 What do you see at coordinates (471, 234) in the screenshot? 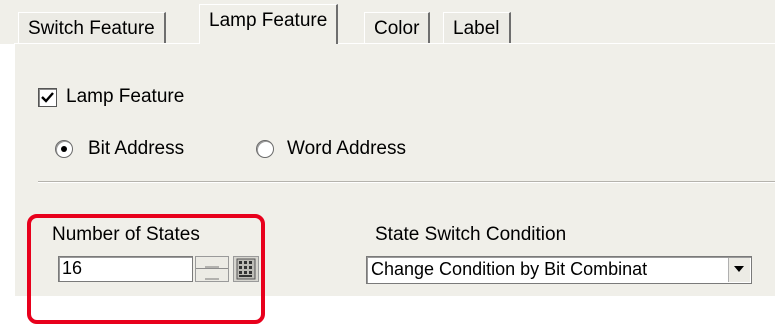
I see `state-switch-condition-label: State Switch Condition` at bounding box center [471, 234].